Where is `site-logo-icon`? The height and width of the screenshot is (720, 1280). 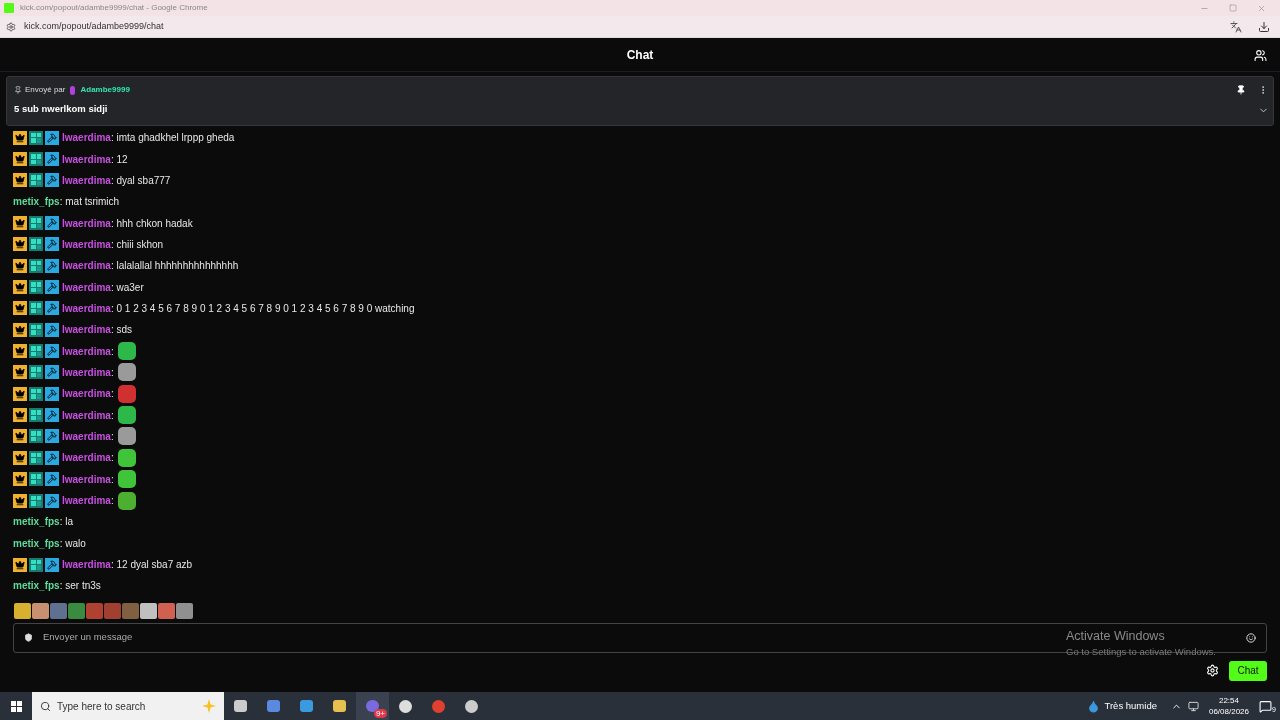
site-logo-icon is located at coordinates (9, 8).